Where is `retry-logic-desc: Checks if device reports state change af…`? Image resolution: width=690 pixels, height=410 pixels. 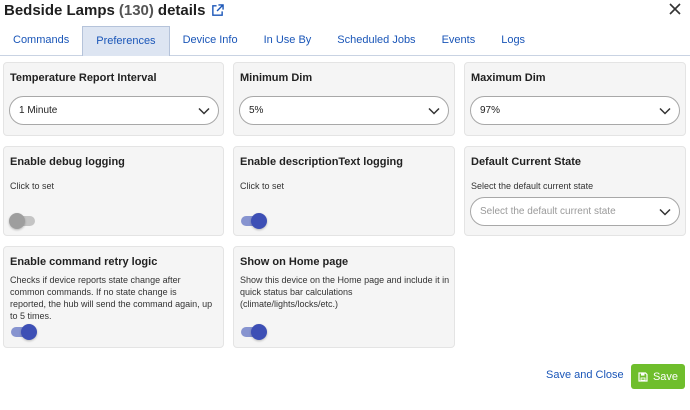
retry-logic-desc: Checks if device reports state change af… is located at coordinates (111, 298).